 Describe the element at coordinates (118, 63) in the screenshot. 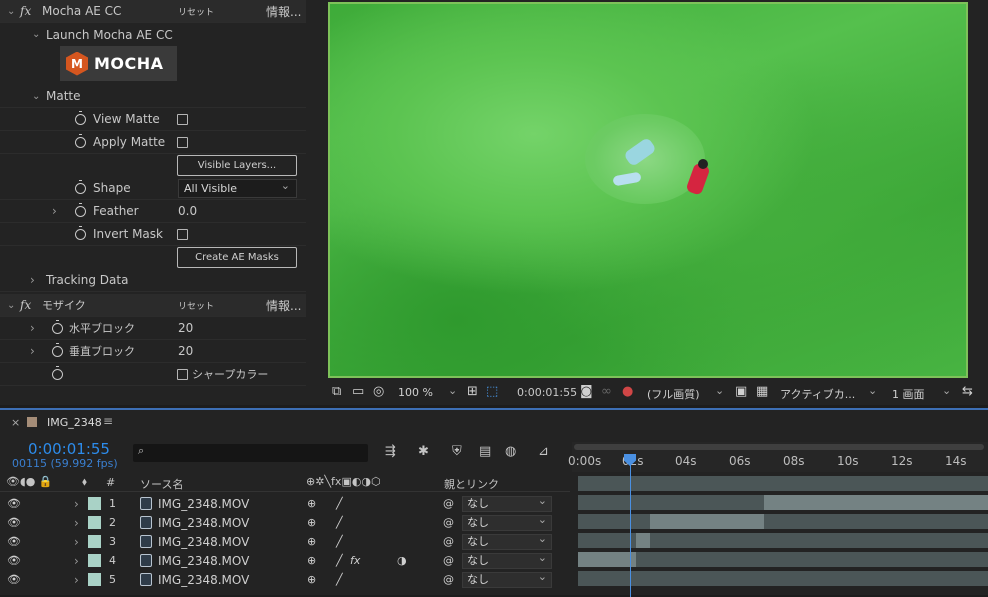

I see `mocha-logo-button: M MOCHA` at that location.